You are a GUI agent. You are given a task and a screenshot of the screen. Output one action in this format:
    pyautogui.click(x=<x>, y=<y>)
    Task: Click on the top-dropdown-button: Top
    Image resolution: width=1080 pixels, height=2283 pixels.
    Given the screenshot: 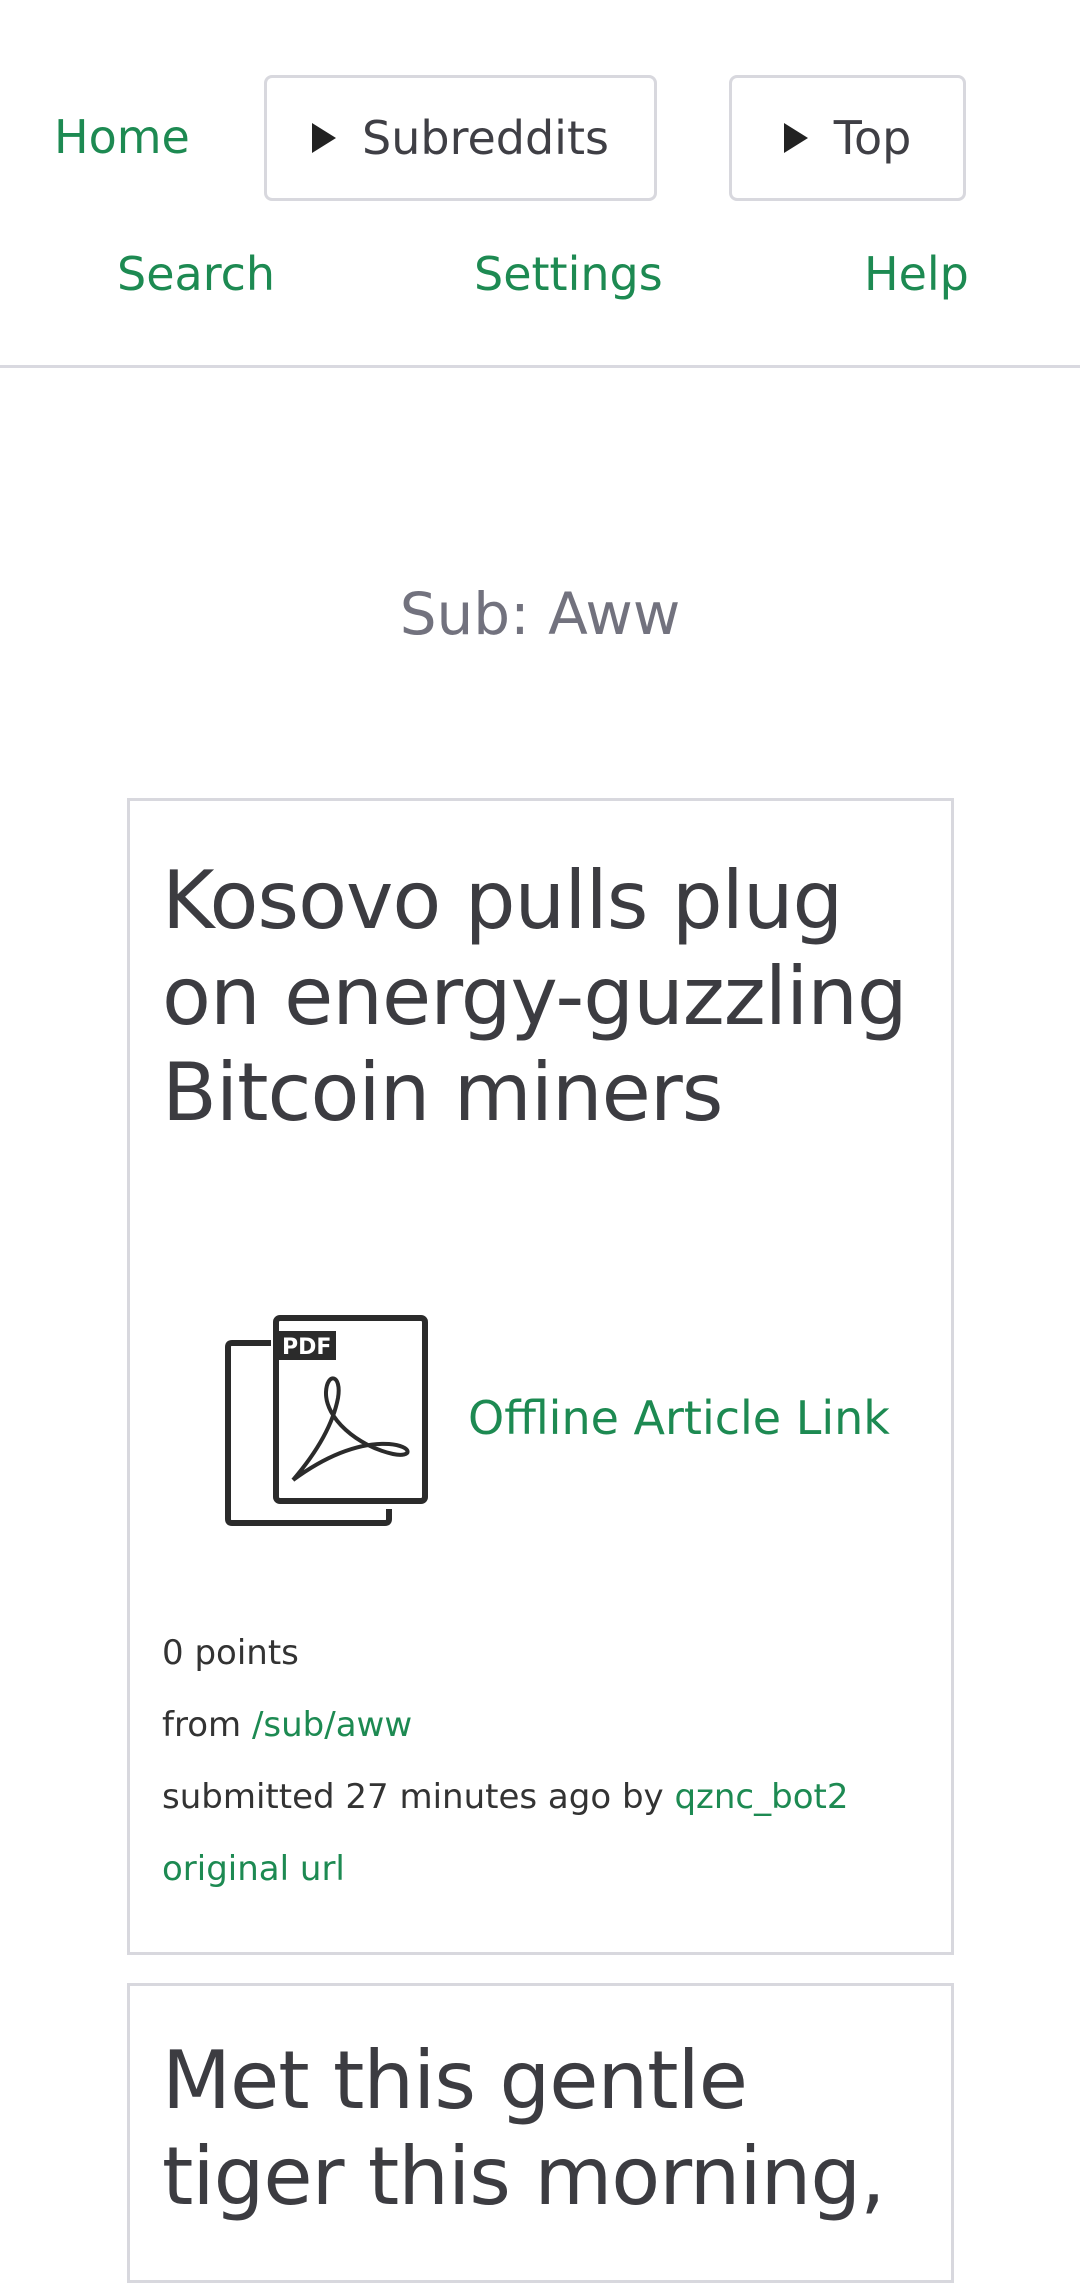 What is the action you would take?
    pyautogui.click(x=847, y=138)
    